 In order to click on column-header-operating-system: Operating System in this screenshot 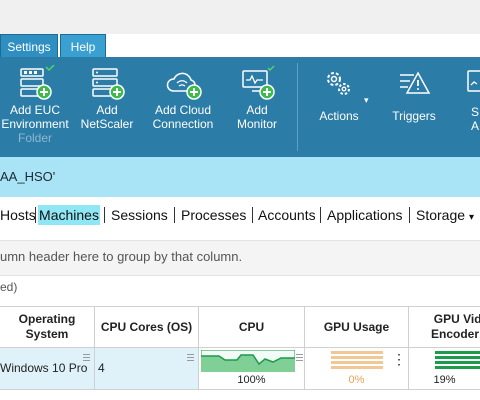, I will do `click(47, 327)`.